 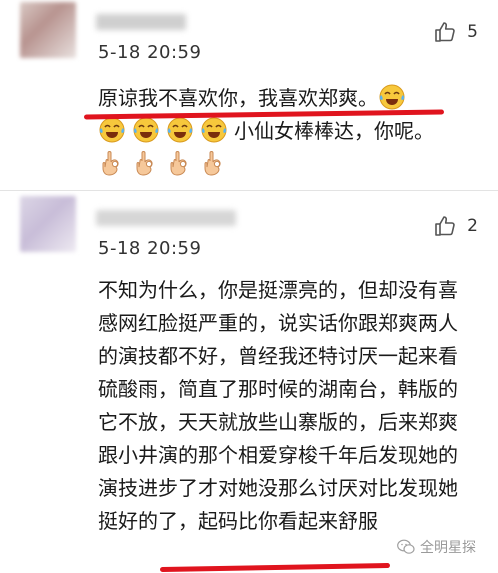 I want to click on watermark: 全明星探, so click(x=436, y=547).